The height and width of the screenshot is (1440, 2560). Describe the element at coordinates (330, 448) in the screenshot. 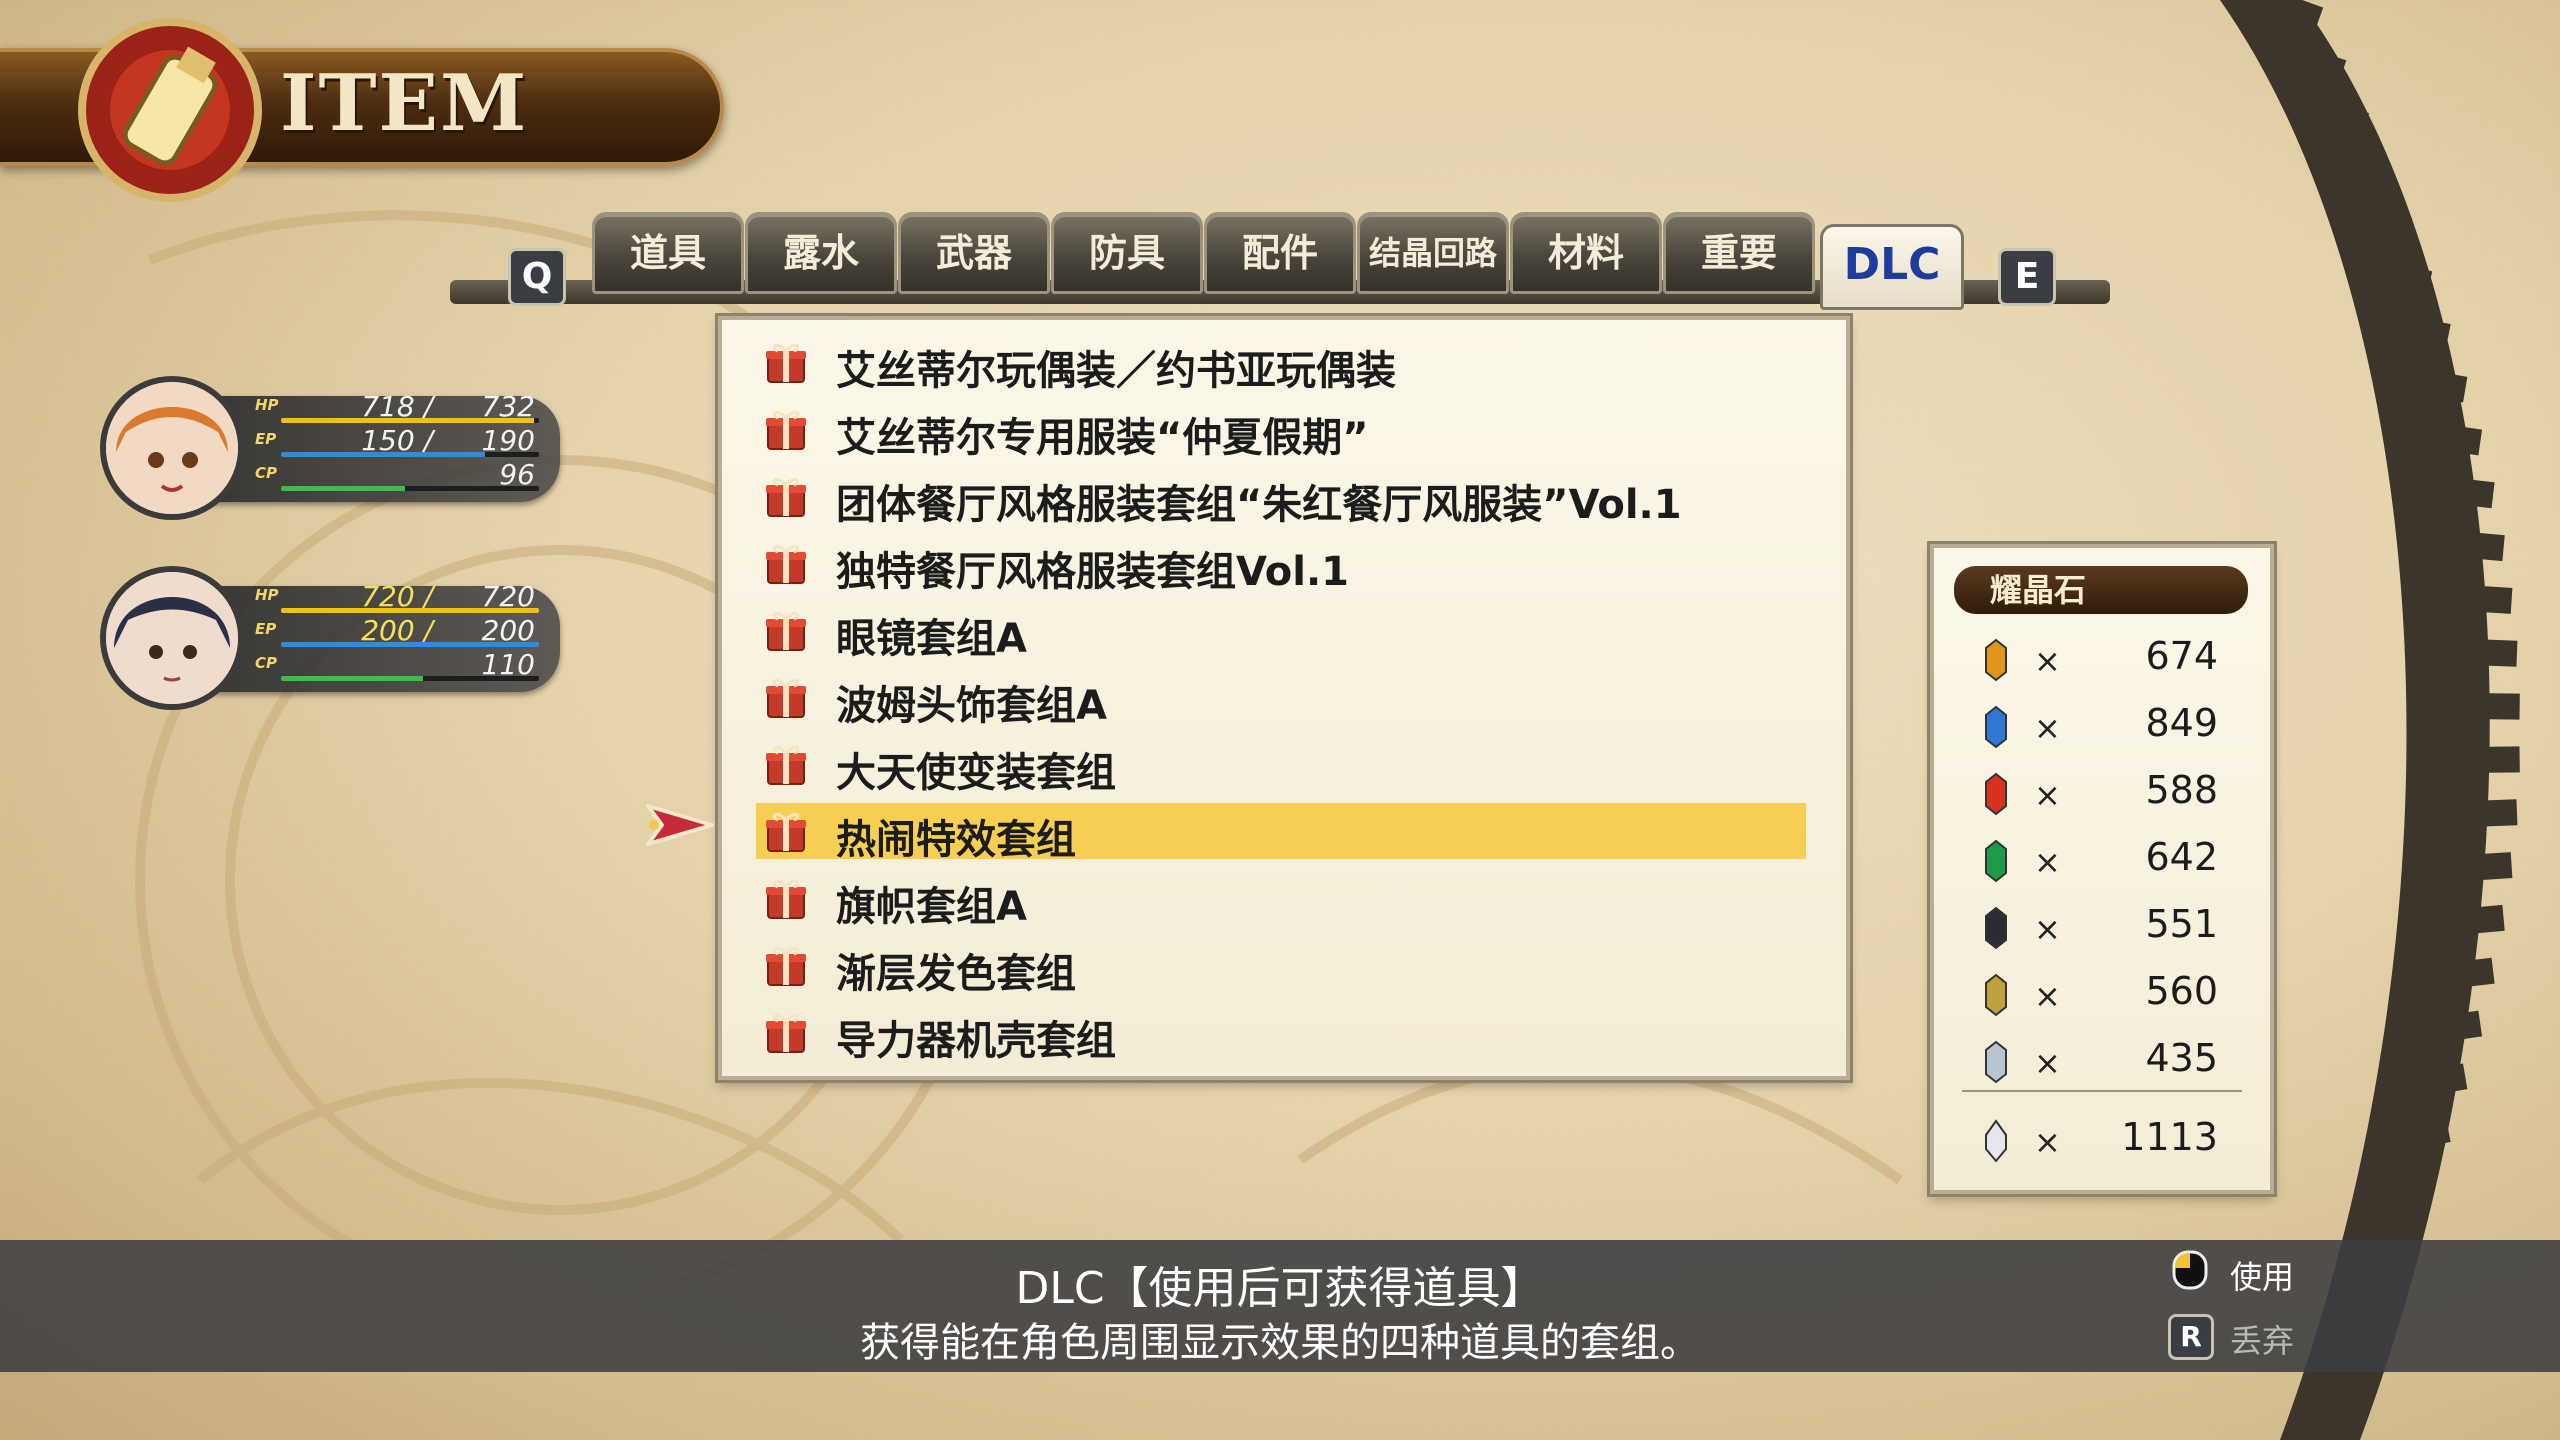

I see `party-member-estelle: HP 718 / 732 EP 150 / 190 CP 96` at that location.